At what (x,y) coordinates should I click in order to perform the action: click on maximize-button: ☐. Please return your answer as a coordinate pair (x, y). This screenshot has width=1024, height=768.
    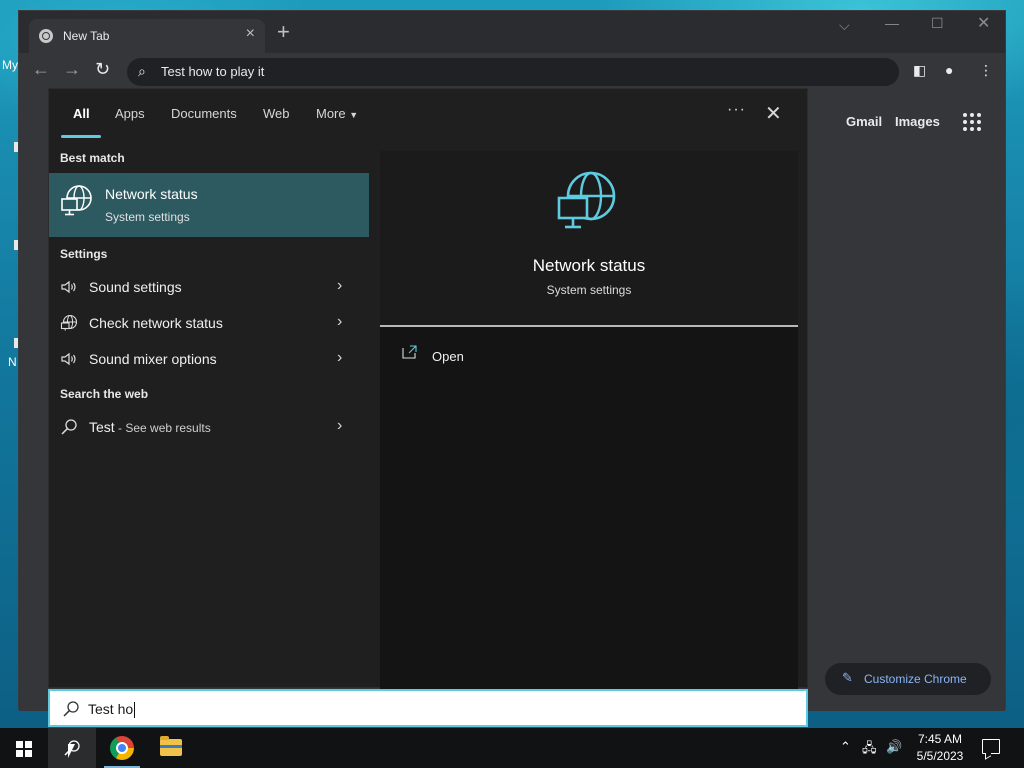
    Looking at the image, I should click on (937, 23).